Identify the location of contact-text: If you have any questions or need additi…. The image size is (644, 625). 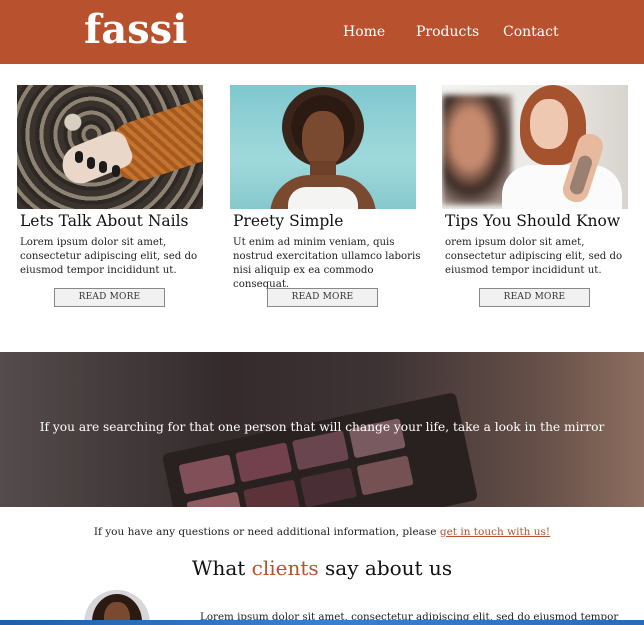
(266, 532).